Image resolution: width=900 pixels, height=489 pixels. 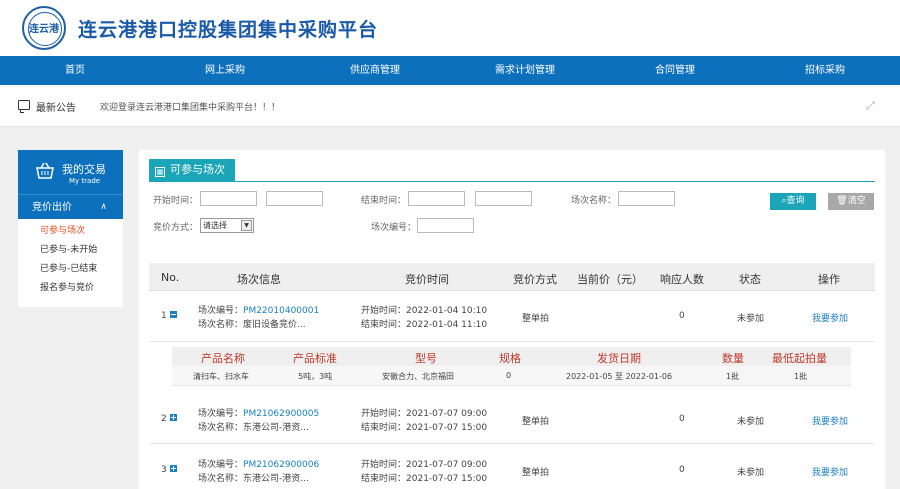 What do you see at coordinates (45, 171) in the screenshot?
I see `basket-icon` at bounding box center [45, 171].